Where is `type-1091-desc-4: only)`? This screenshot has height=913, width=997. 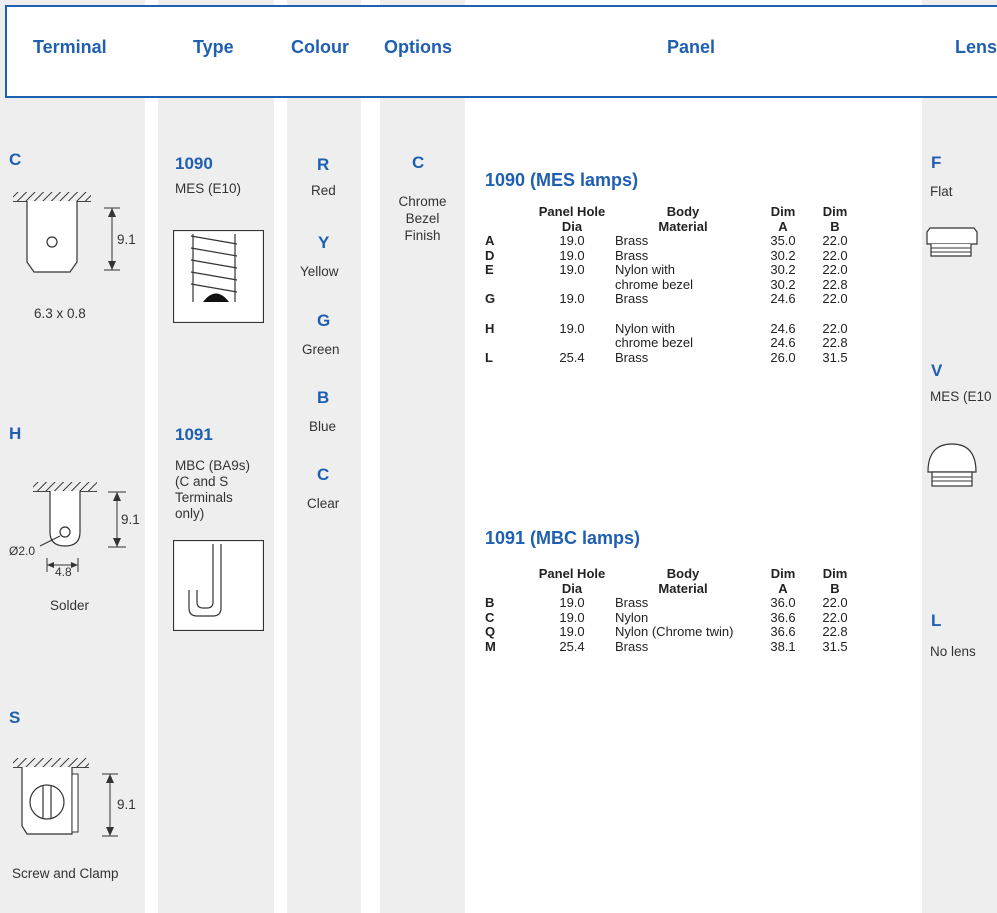
type-1091-desc-4: only) is located at coordinates (190, 513).